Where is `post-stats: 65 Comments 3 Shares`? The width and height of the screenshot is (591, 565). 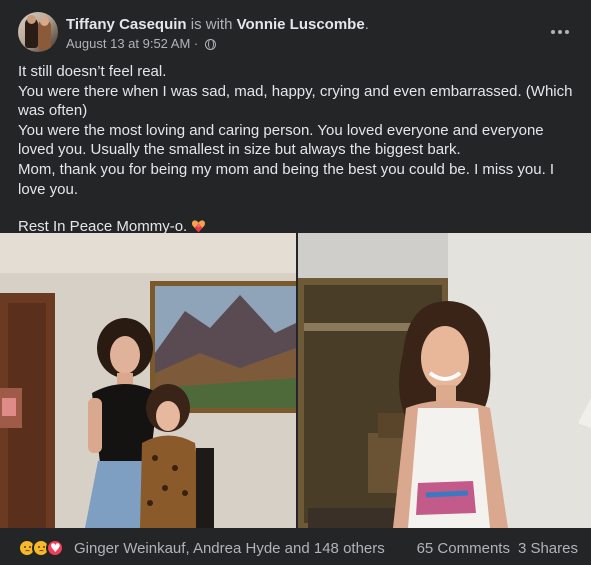 post-stats: 65 Comments 3 Shares is located at coordinates (497, 548).